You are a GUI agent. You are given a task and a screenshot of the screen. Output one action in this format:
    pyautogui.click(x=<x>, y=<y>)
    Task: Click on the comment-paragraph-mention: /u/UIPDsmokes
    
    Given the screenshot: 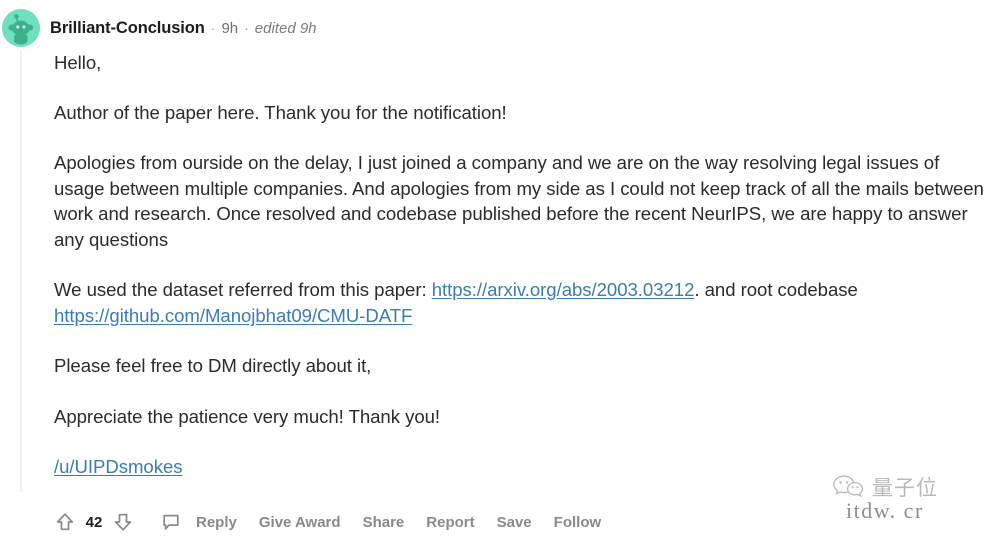 What is the action you would take?
    pyautogui.click(x=523, y=467)
    